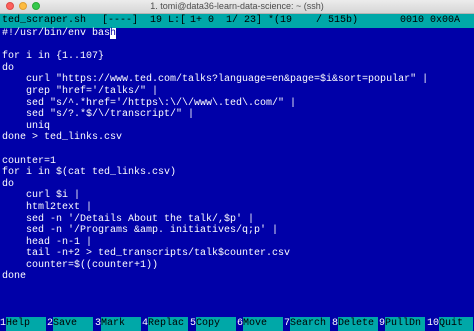 The height and width of the screenshot is (331, 474). What do you see at coordinates (47, 242) in the screenshot?
I see `code-line: head -n-1 |` at bounding box center [47, 242].